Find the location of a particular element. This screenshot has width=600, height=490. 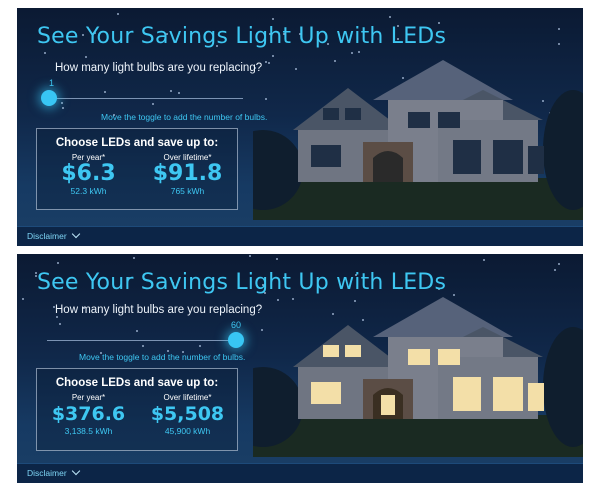

lifetime-kwh: 45,900 kWh is located at coordinates (187, 431).